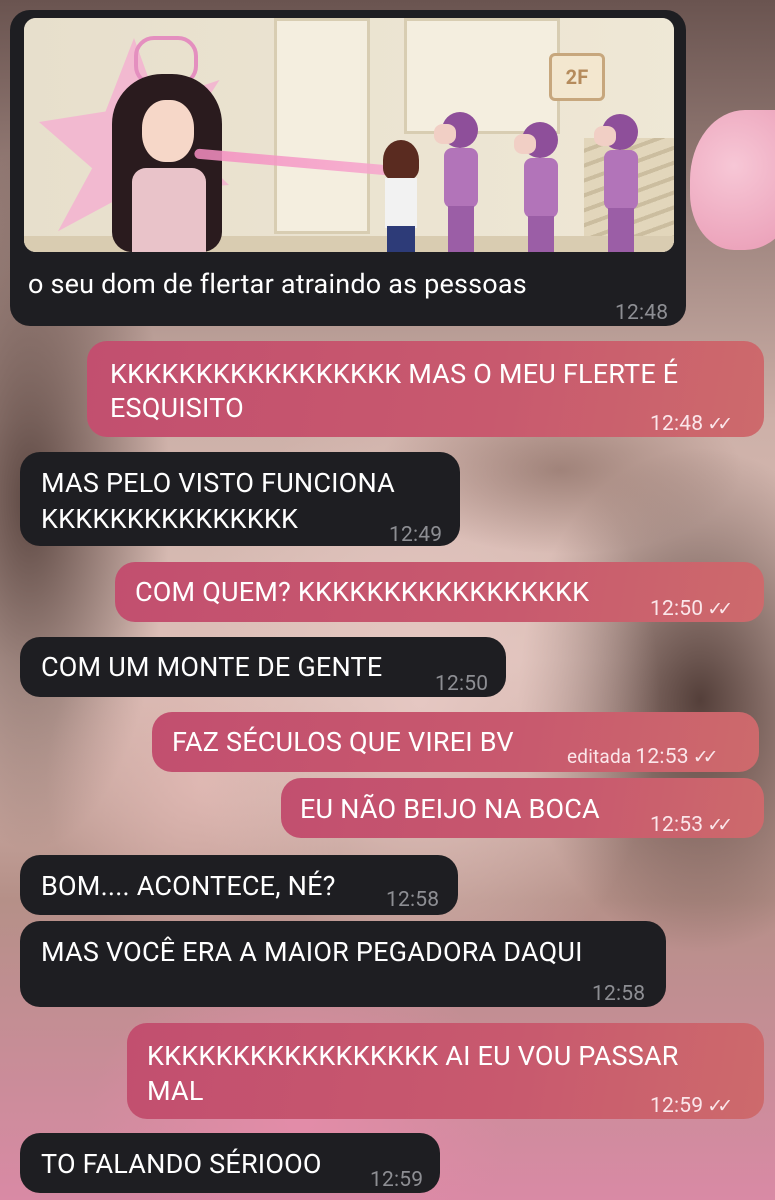  What do you see at coordinates (416, 535) in the screenshot?
I see `message-time: 12:49` at bounding box center [416, 535].